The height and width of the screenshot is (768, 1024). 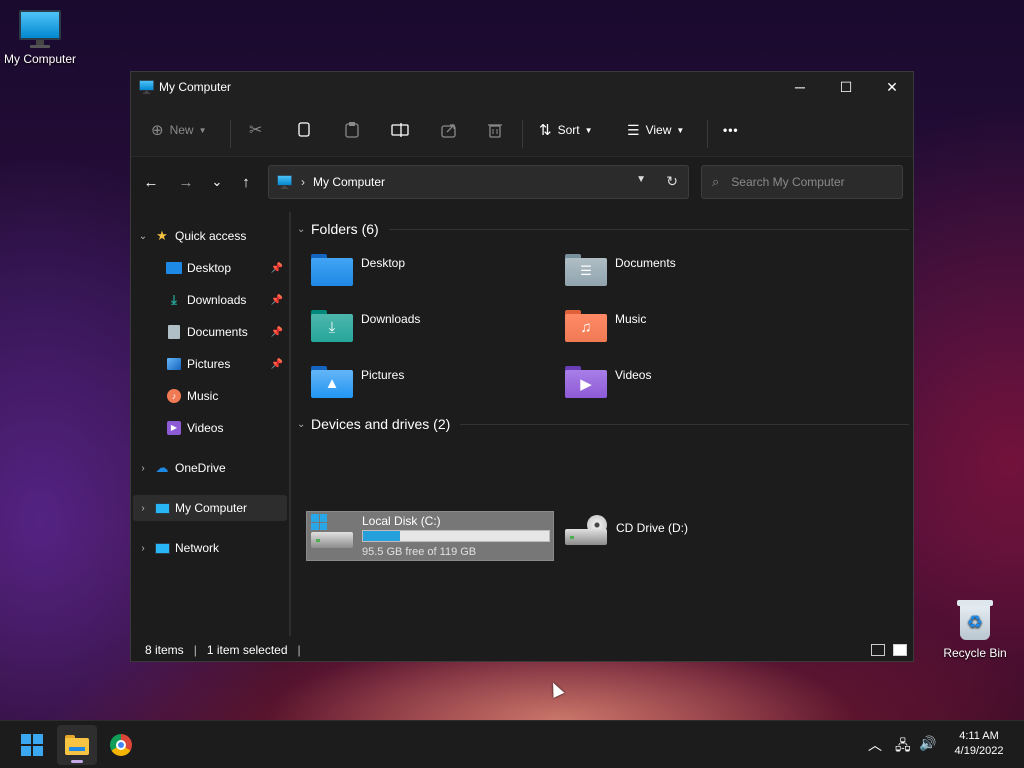 I want to click on drive-label: CD Drive (D:), so click(x=652, y=528).